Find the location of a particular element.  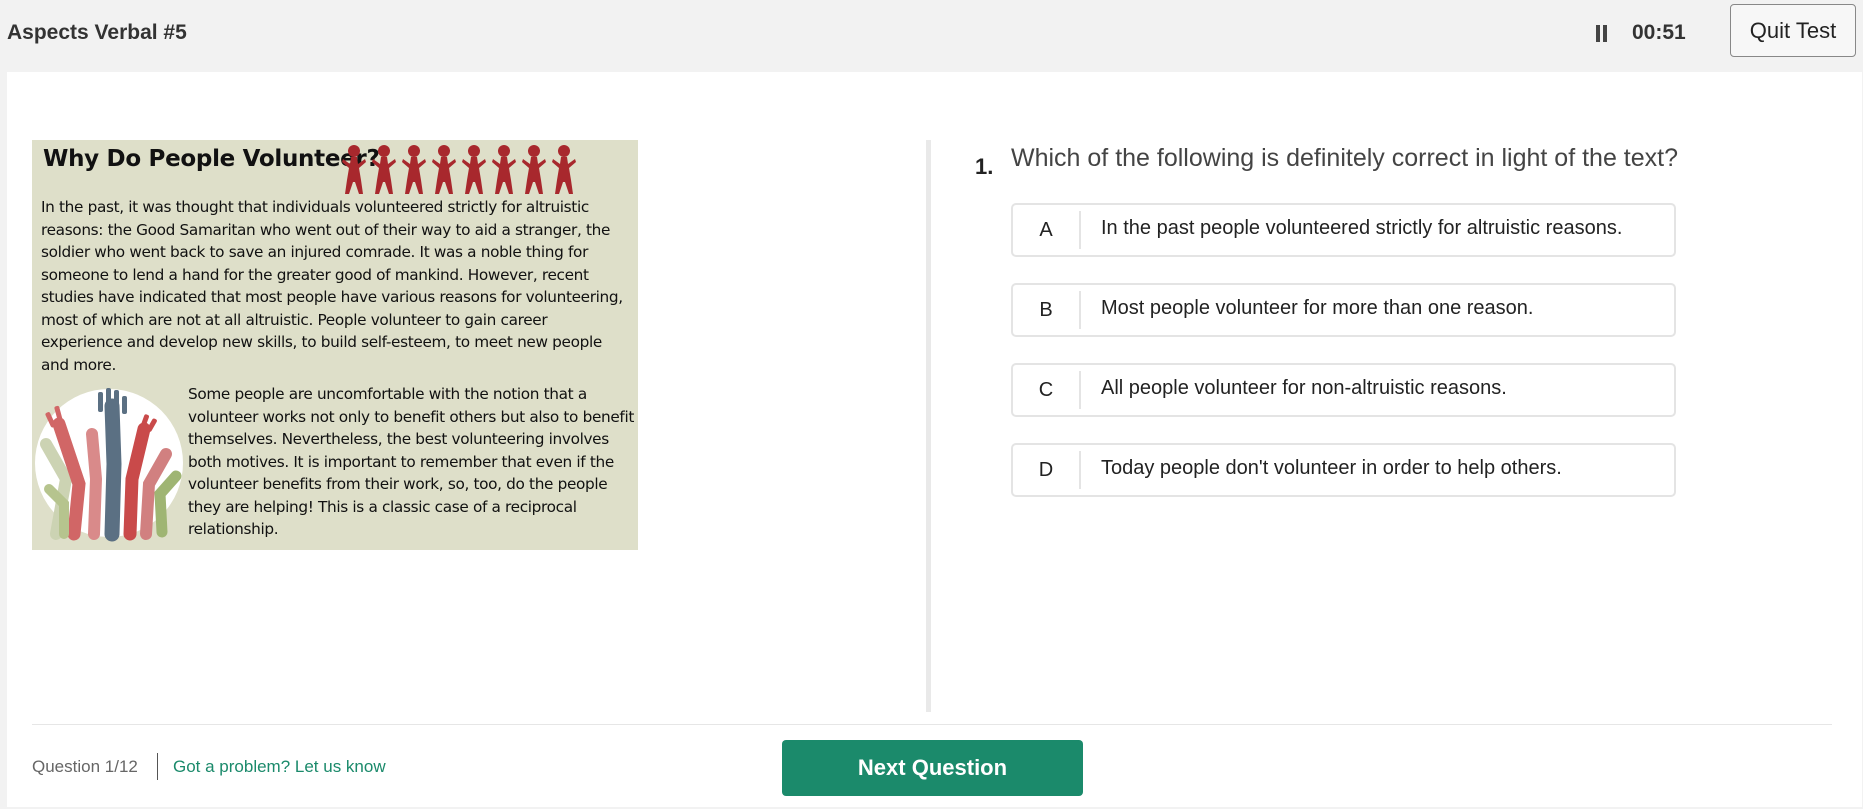

next-question-button: Next Question is located at coordinates (932, 768).